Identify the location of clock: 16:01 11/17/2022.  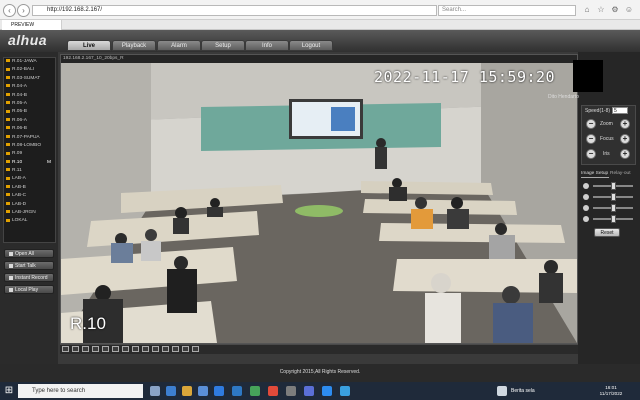
(611, 391).